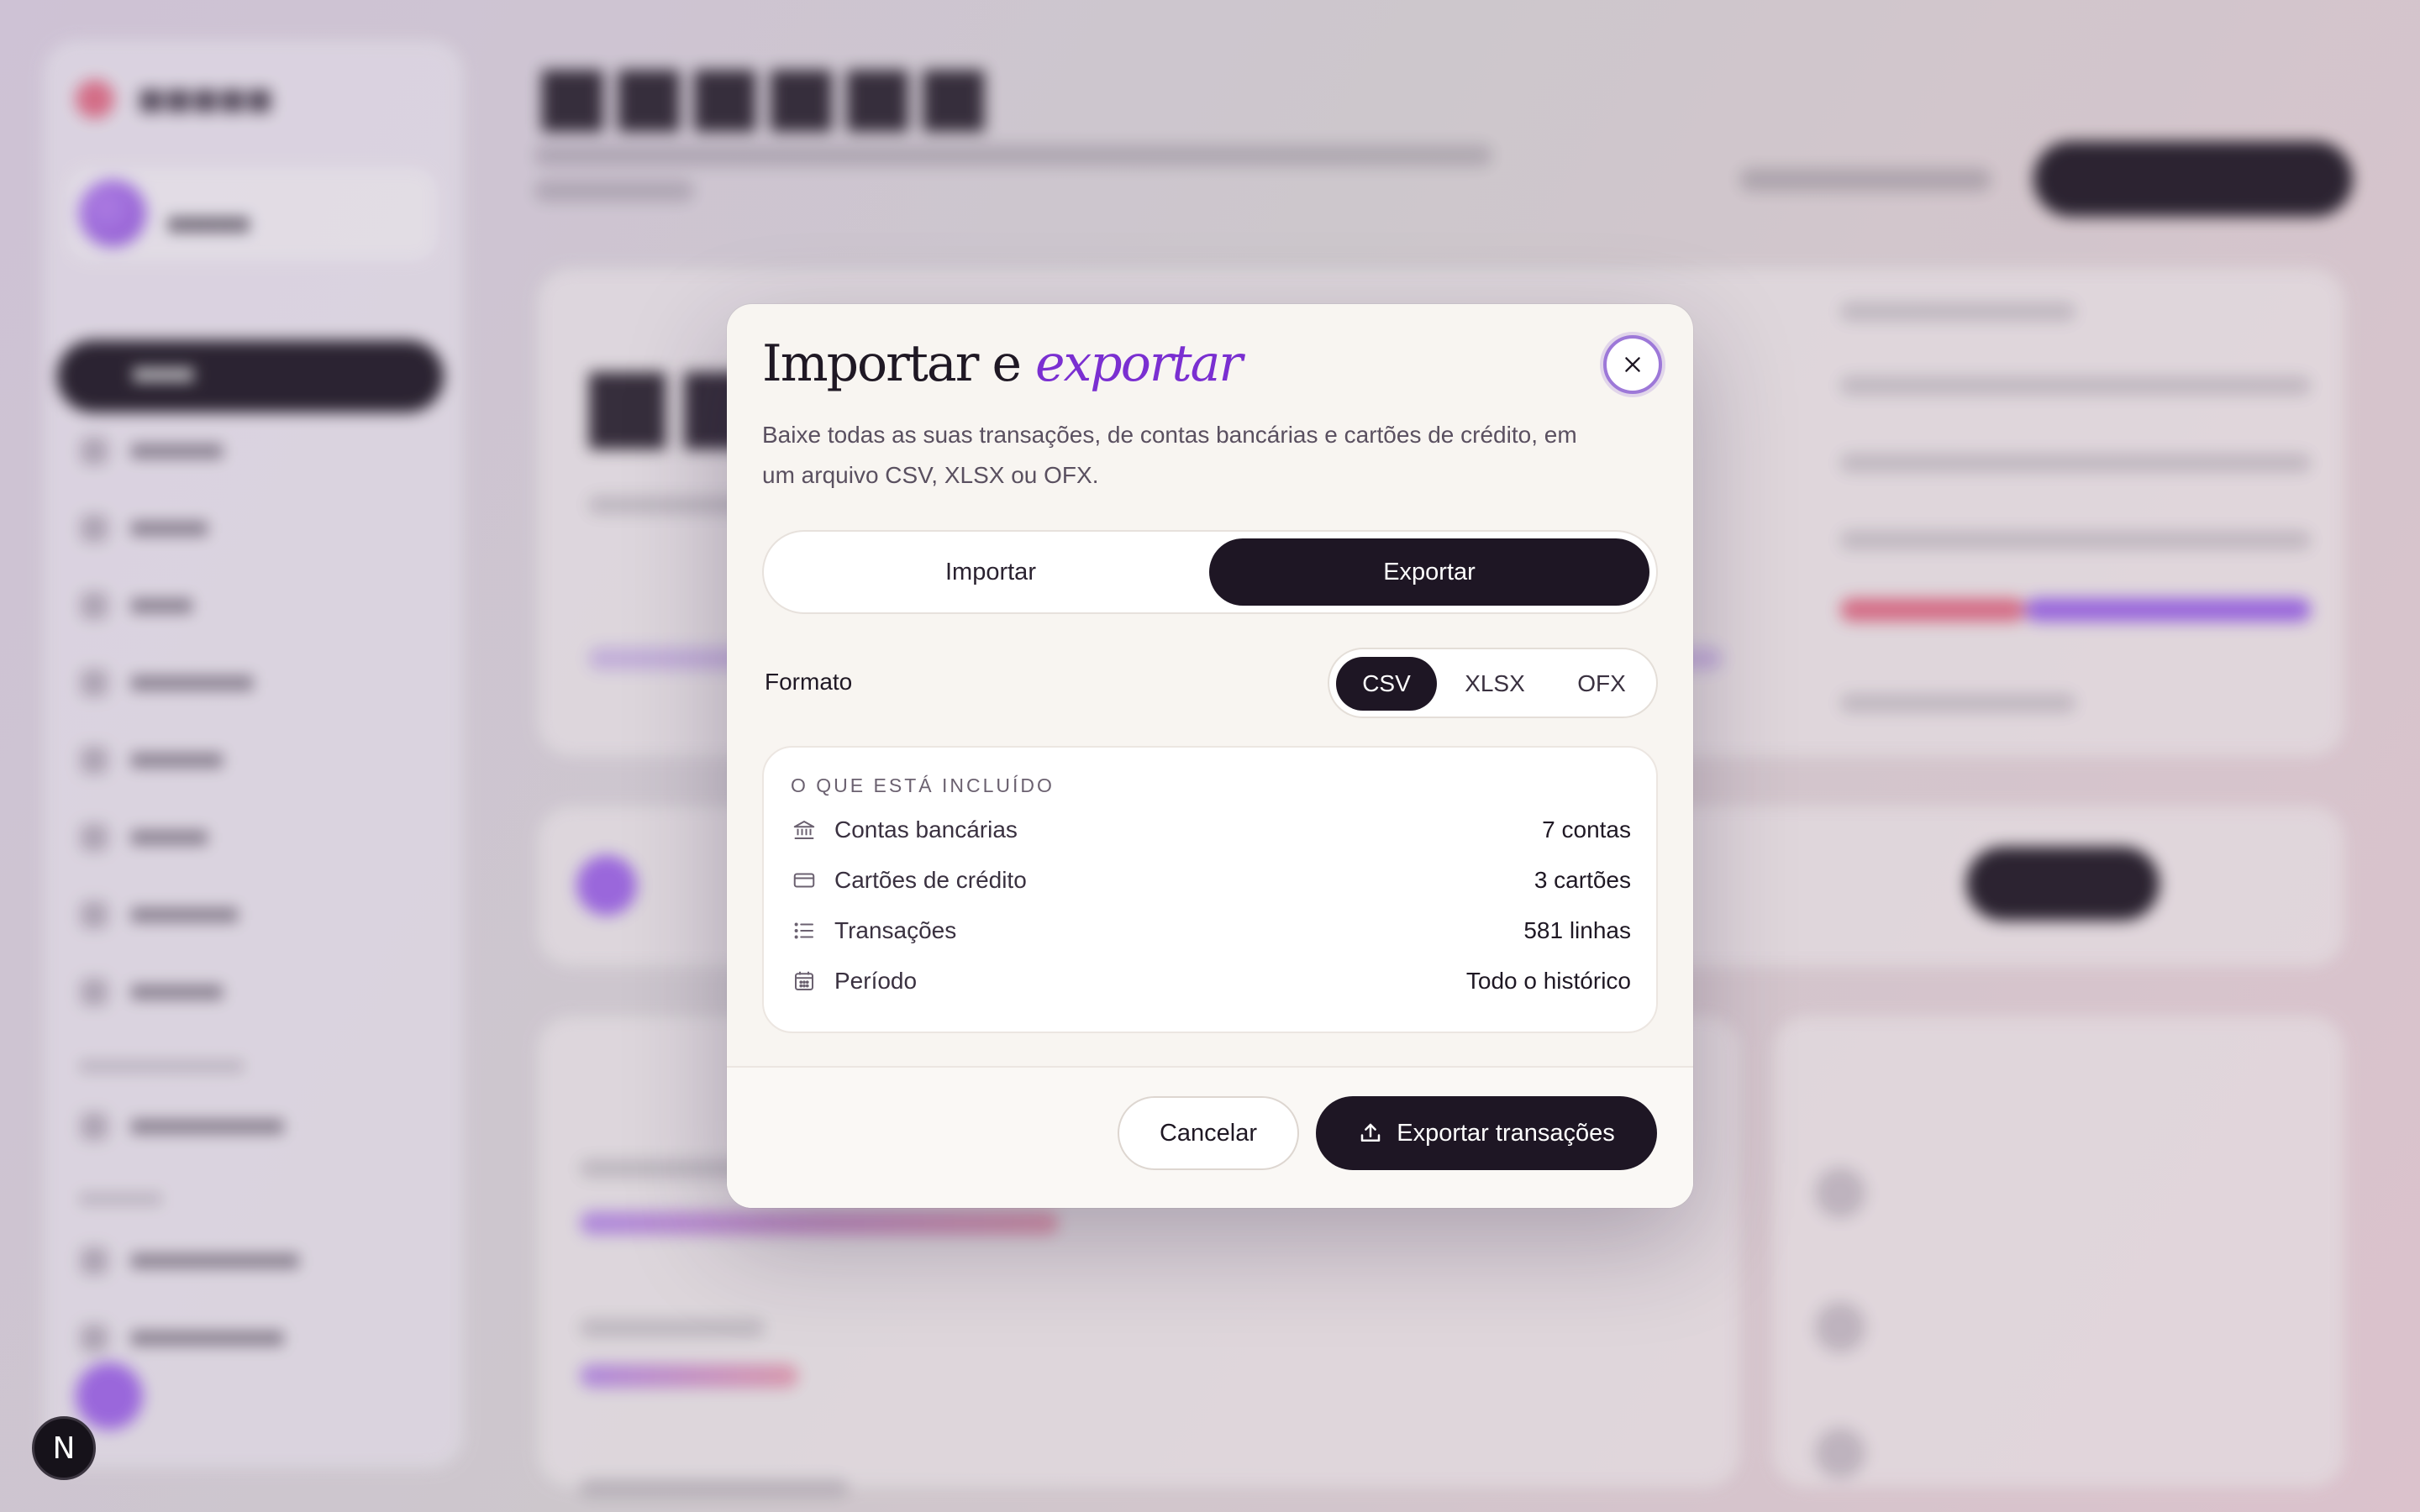 Image resolution: width=2420 pixels, height=1512 pixels. What do you see at coordinates (1583, 880) in the screenshot?
I see `included-value: 3 cartões` at bounding box center [1583, 880].